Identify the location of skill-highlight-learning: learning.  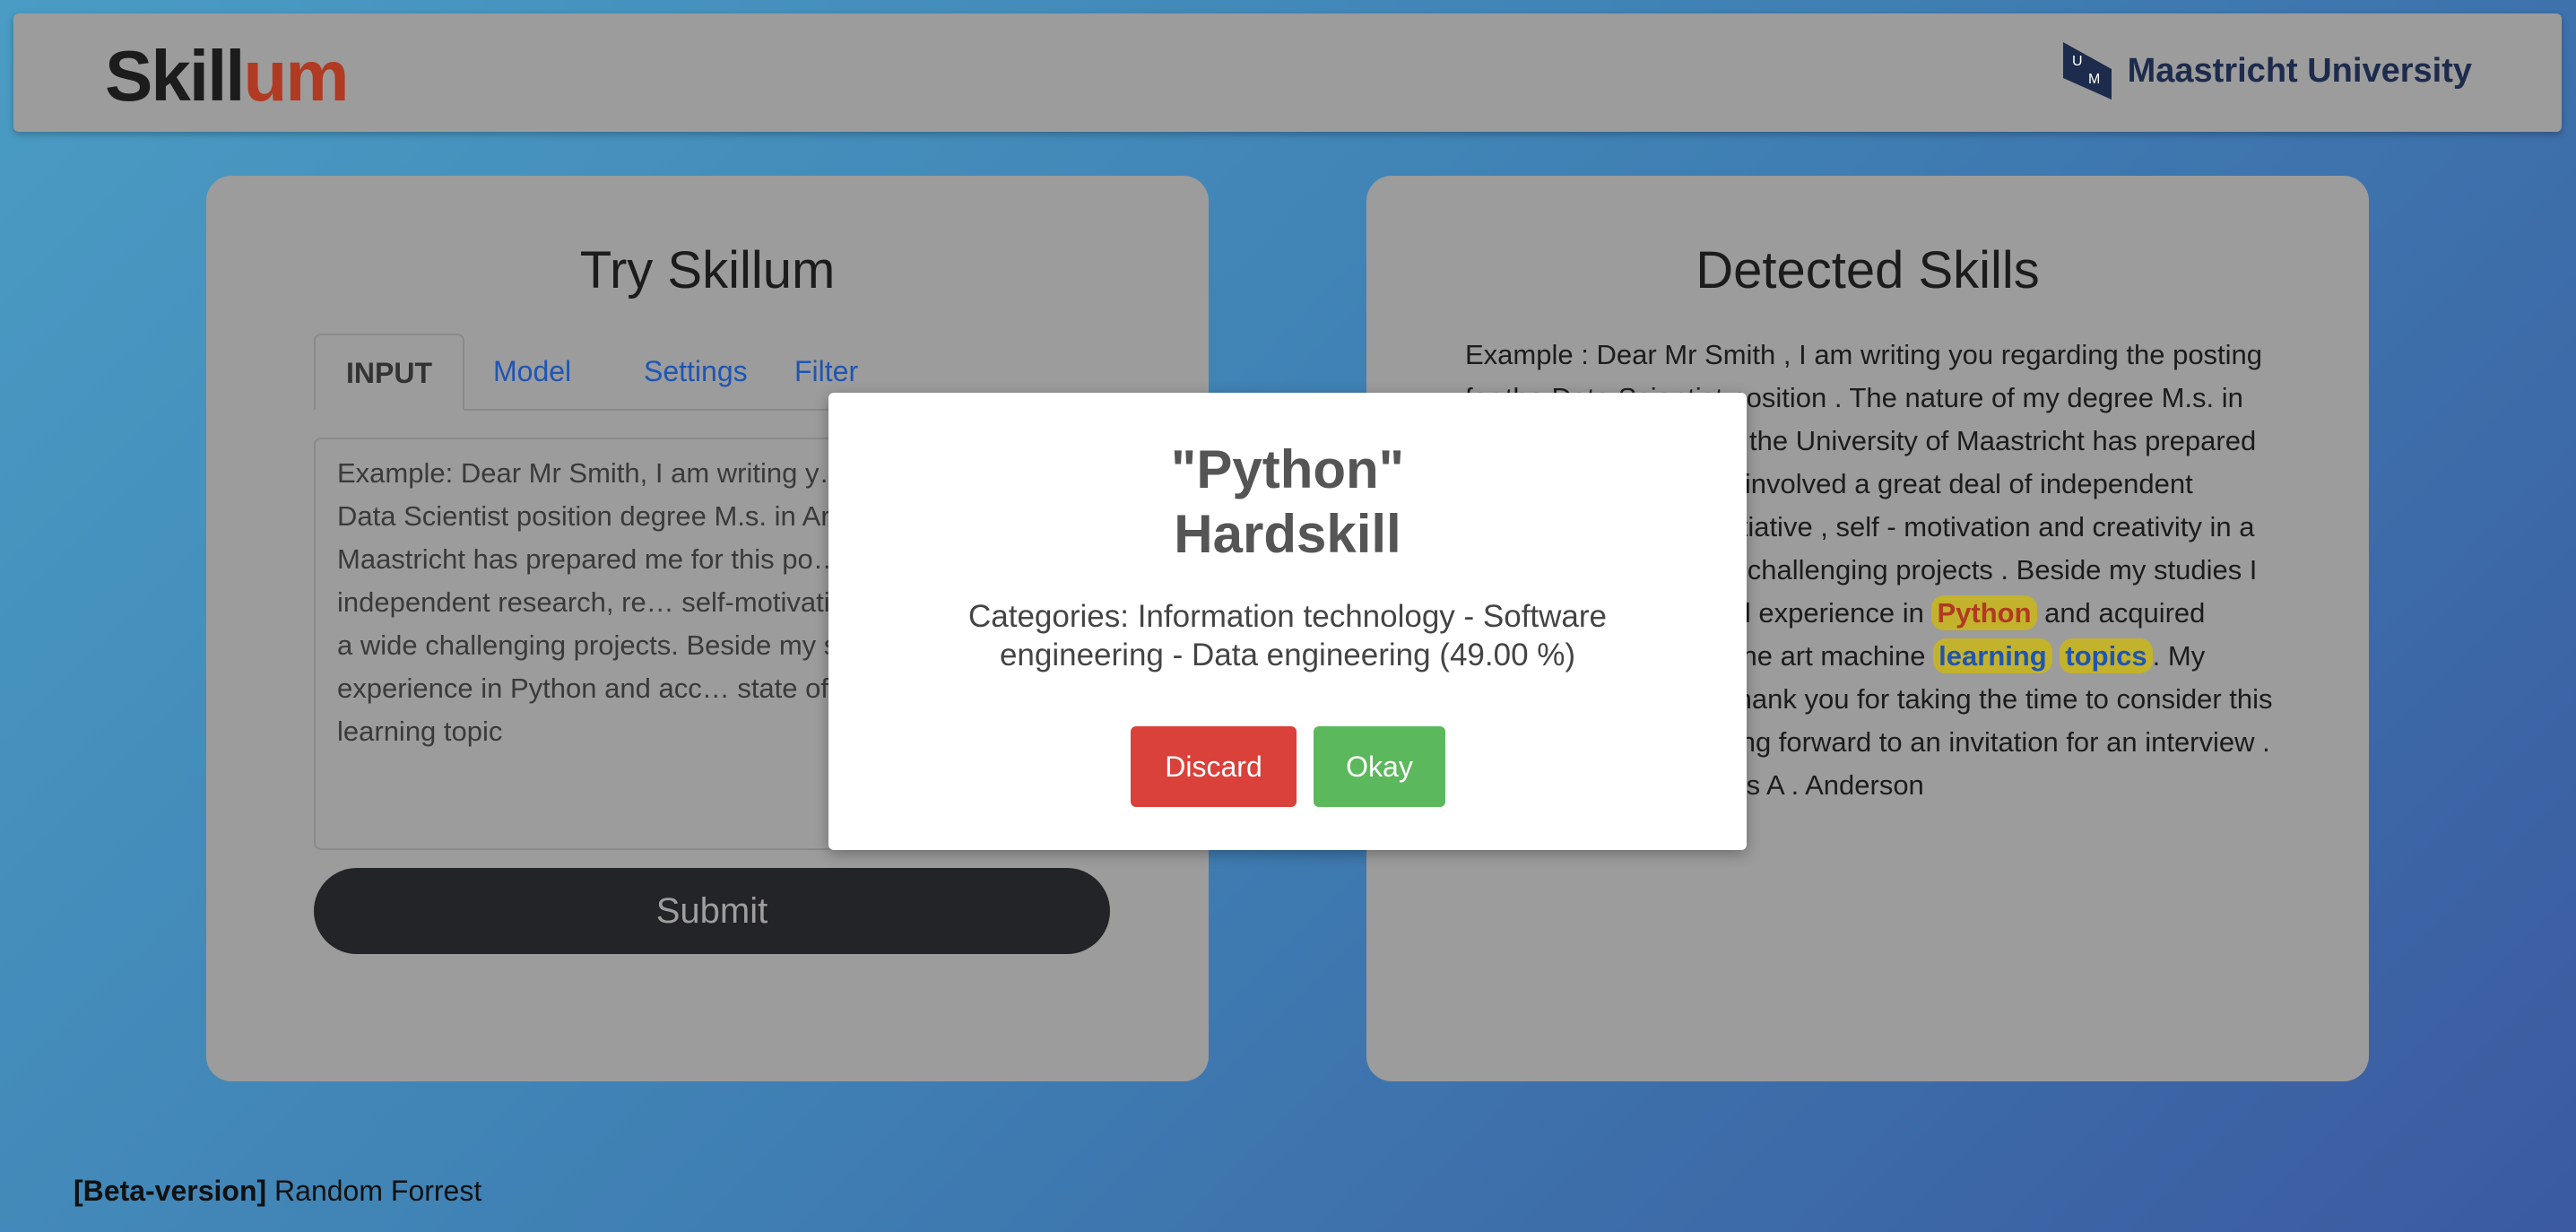
(1992, 655).